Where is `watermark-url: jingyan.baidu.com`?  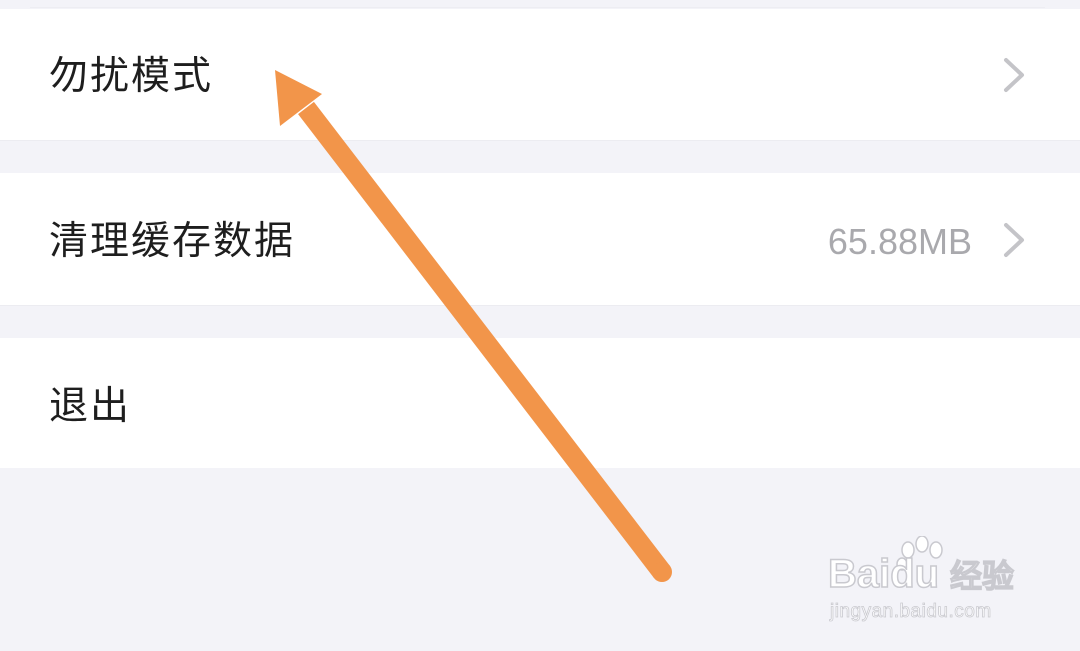
watermark-url: jingyan.baidu.com is located at coordinates (911, 611).